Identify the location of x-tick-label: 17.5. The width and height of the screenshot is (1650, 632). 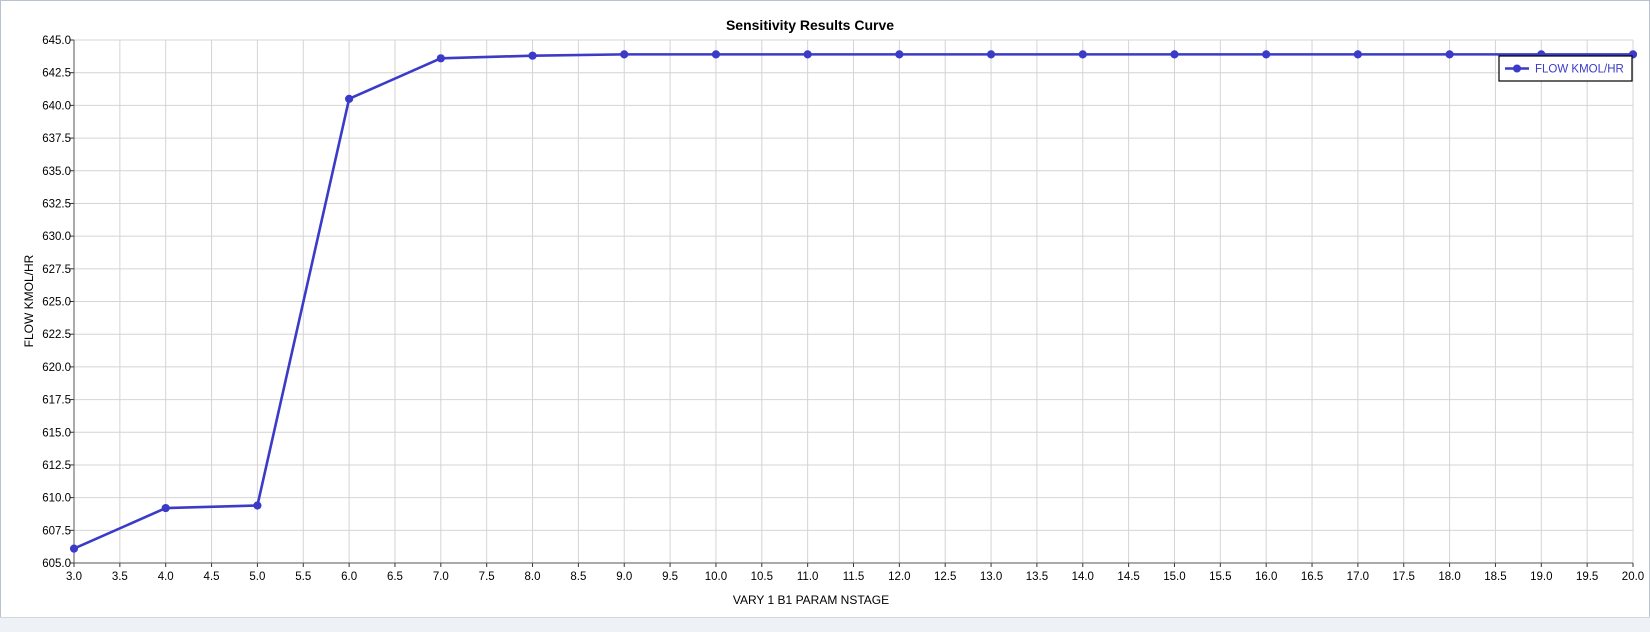
(1404, 577).